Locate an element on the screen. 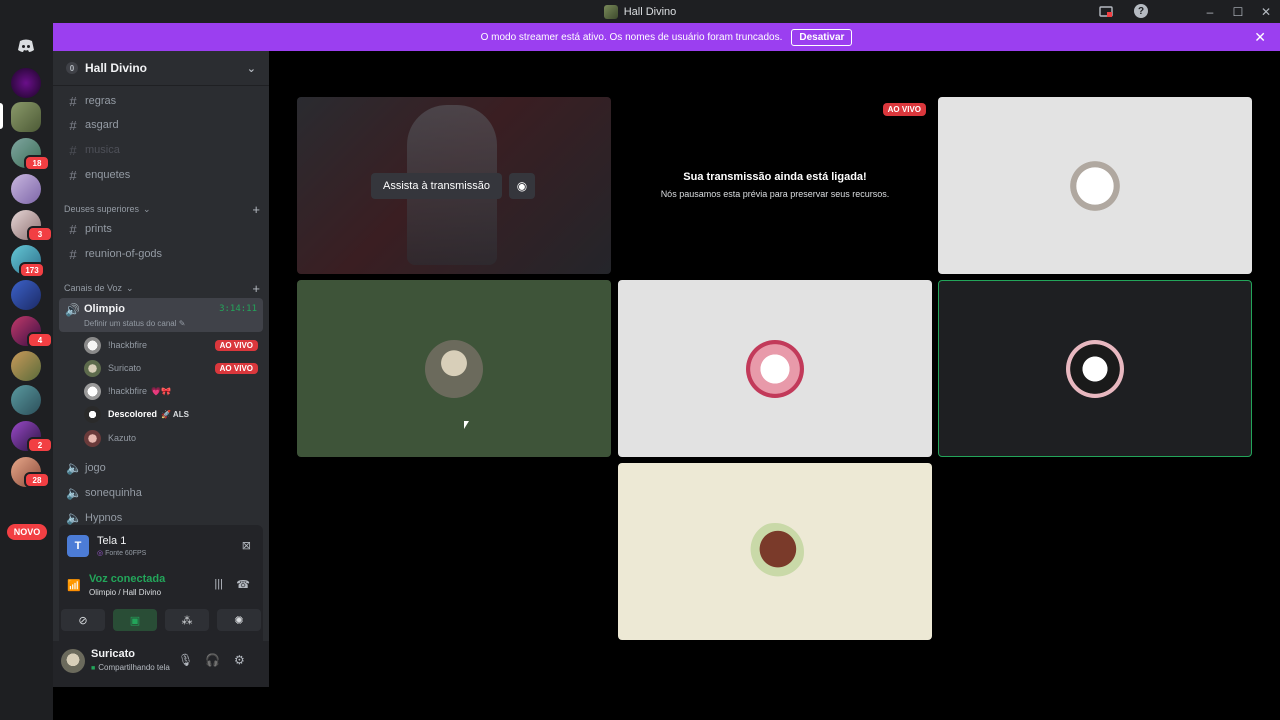 This screenshot has width=1280, height=720. voice-user: Descolored 🚀 ALS is located at coordinates (174, 414).